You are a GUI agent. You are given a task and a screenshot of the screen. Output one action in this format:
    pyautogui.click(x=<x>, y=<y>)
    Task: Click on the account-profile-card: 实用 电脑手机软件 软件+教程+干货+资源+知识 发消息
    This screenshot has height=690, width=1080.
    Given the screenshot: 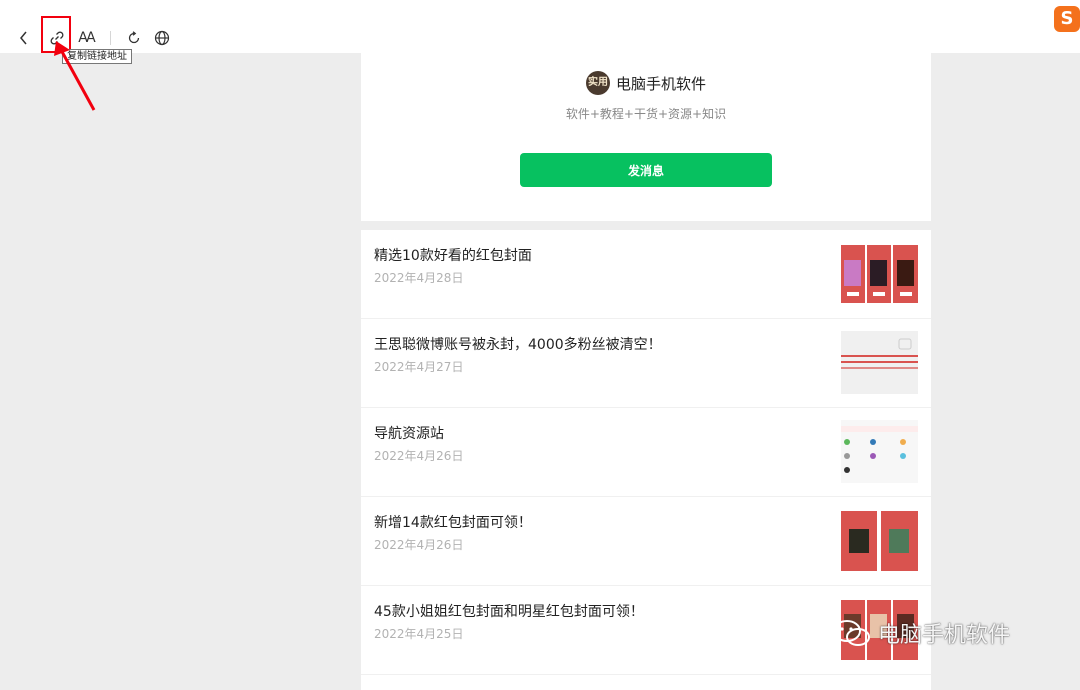 What is the action you would take?
    pyautogui.click(x=646, y=137)
    